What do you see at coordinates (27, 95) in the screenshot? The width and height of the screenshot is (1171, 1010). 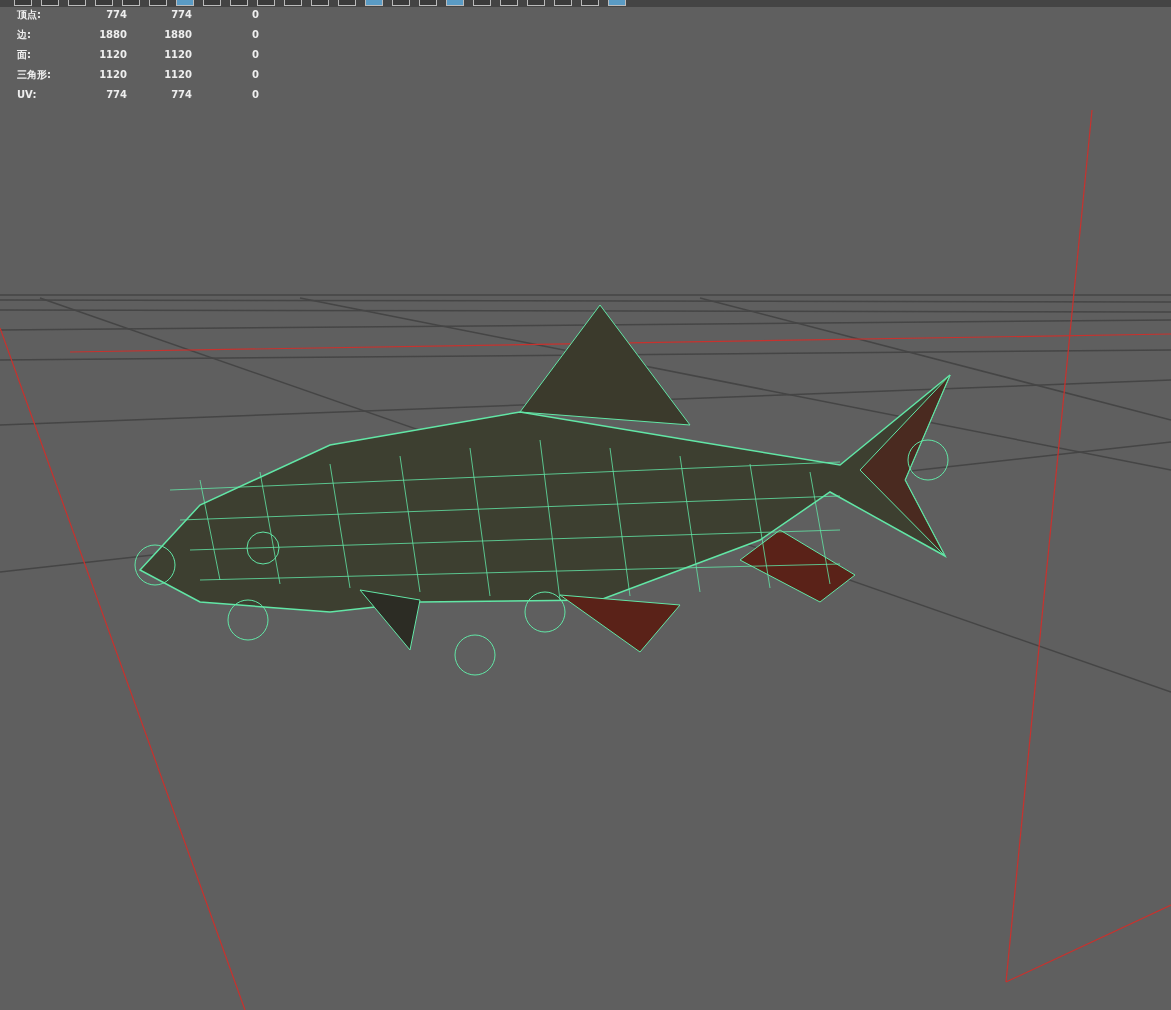 I see `stat-label: UV:` at bounding box center [27, 95].